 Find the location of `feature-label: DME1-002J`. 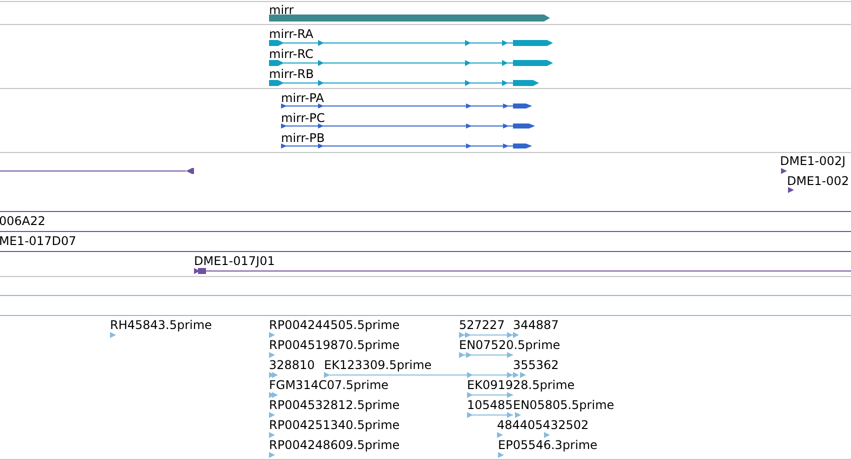

feature-label: DME1-002J is located at coordinates (813, 161).